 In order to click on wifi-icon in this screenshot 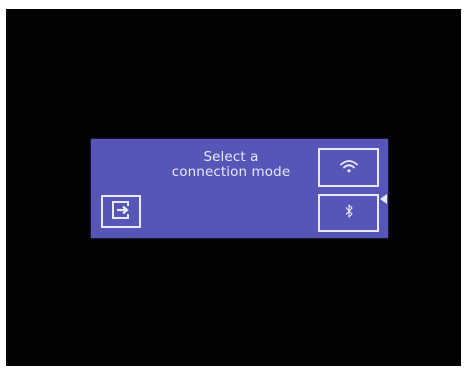, I will do `click(349, 167)`.